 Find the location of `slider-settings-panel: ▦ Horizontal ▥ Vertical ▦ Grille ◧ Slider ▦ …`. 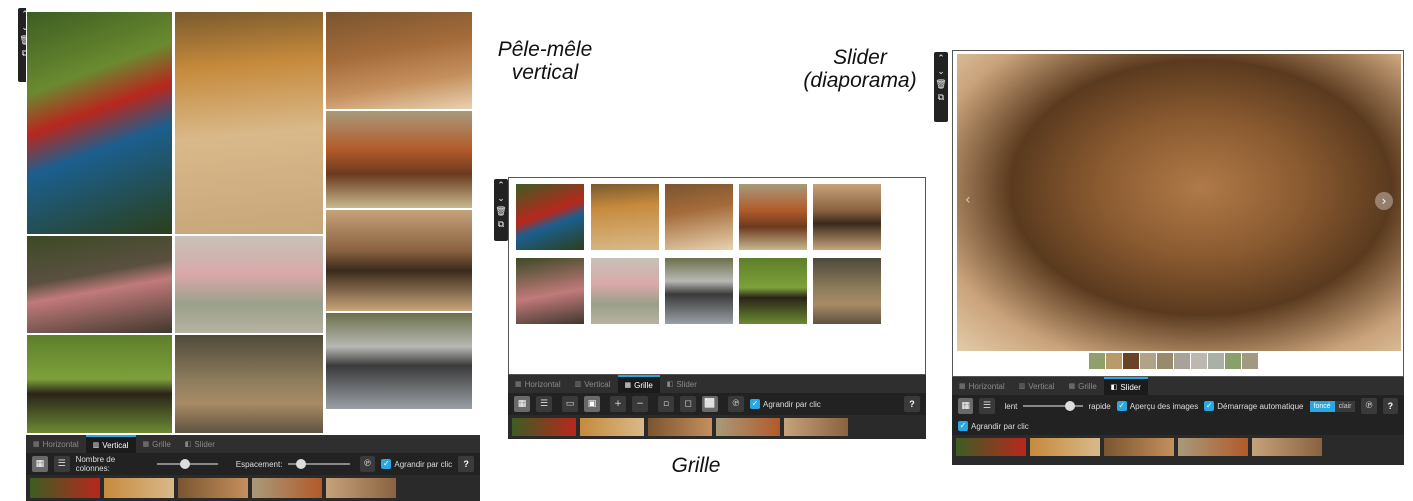

slider-settings-panel: ▦ Horizontal ▥ Vertical ▦ Grille ◧ Slider ▦ … is located at coordinates (1178, 421).